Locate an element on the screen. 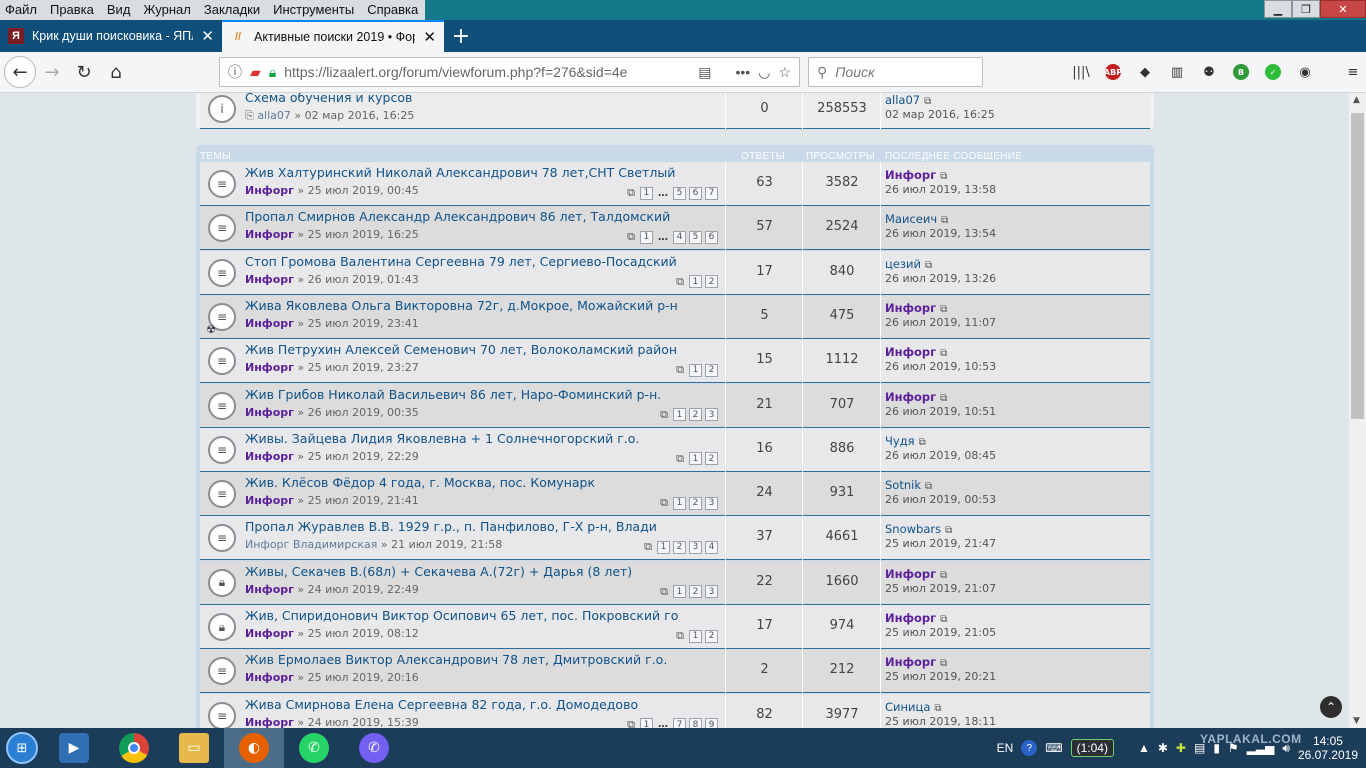 Image resolution: width=1366 pixels, height=768 pixels. home-button: ⌂ is located at coordinates (116, 72).